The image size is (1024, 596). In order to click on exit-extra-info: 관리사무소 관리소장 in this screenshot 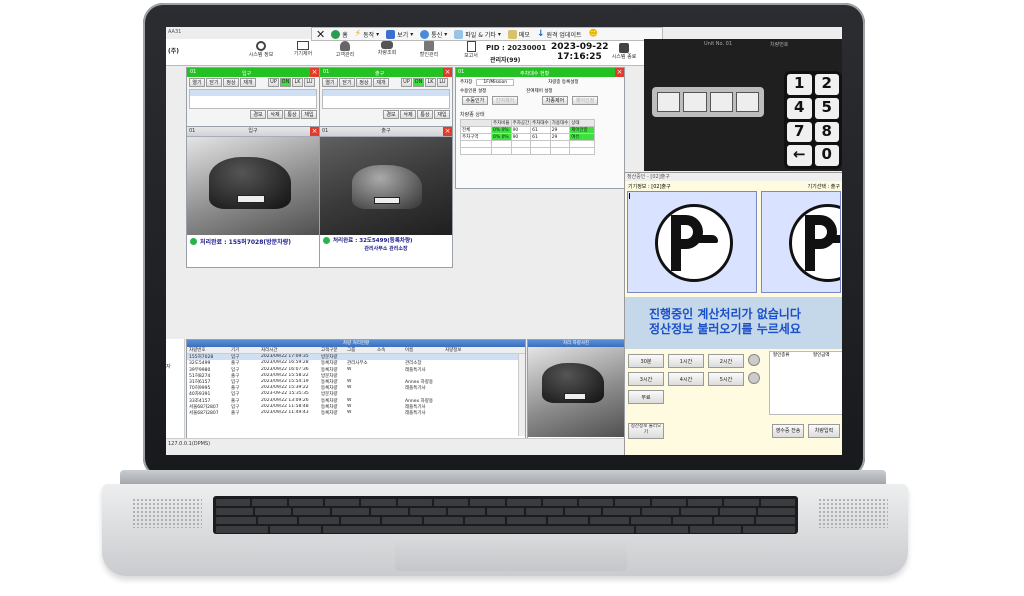, I will do `click(386, 249)`.